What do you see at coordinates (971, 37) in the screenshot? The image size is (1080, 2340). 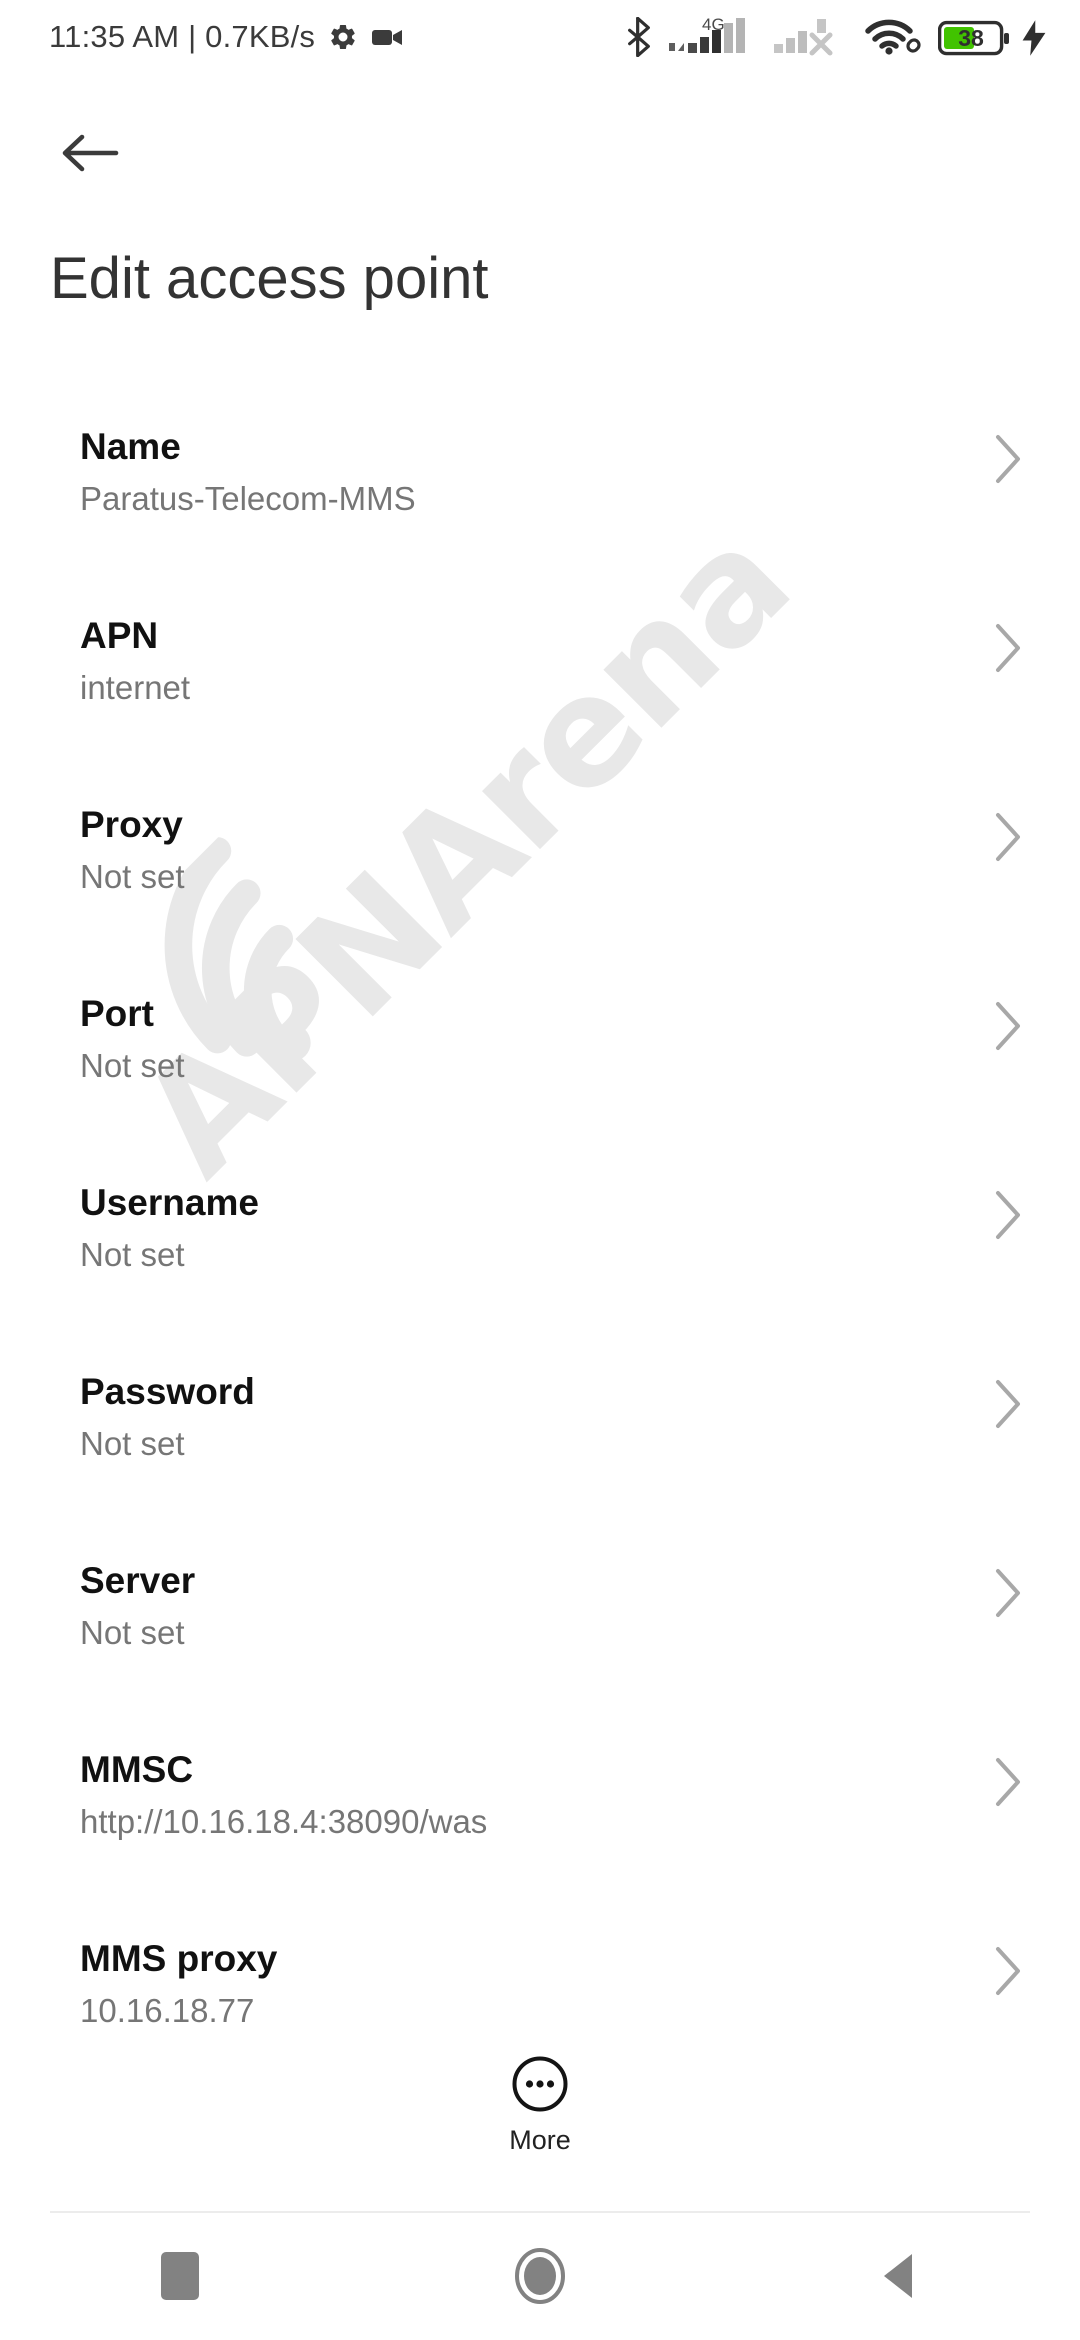 I see `battery-percent-label: 38` at bounding box center [971, 37].